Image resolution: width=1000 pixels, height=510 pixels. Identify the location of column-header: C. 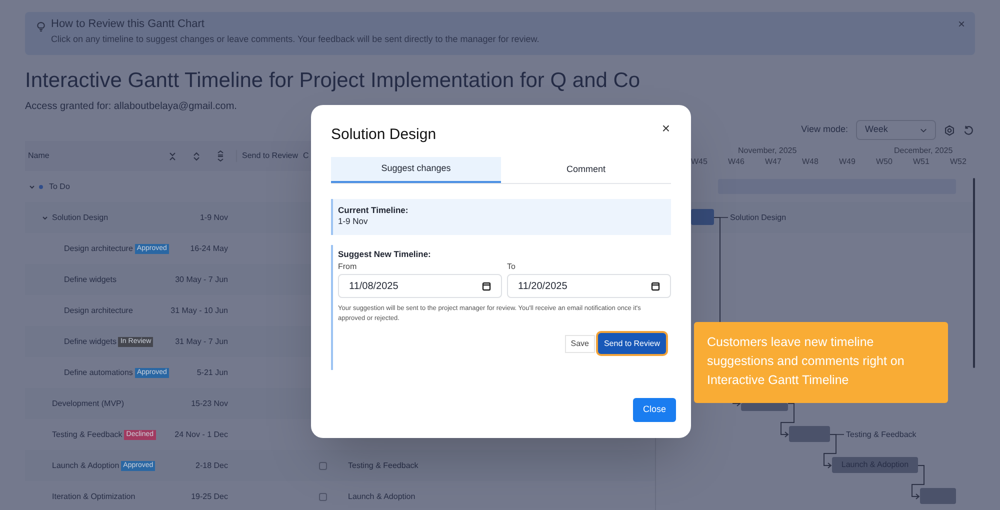
(306, 156).